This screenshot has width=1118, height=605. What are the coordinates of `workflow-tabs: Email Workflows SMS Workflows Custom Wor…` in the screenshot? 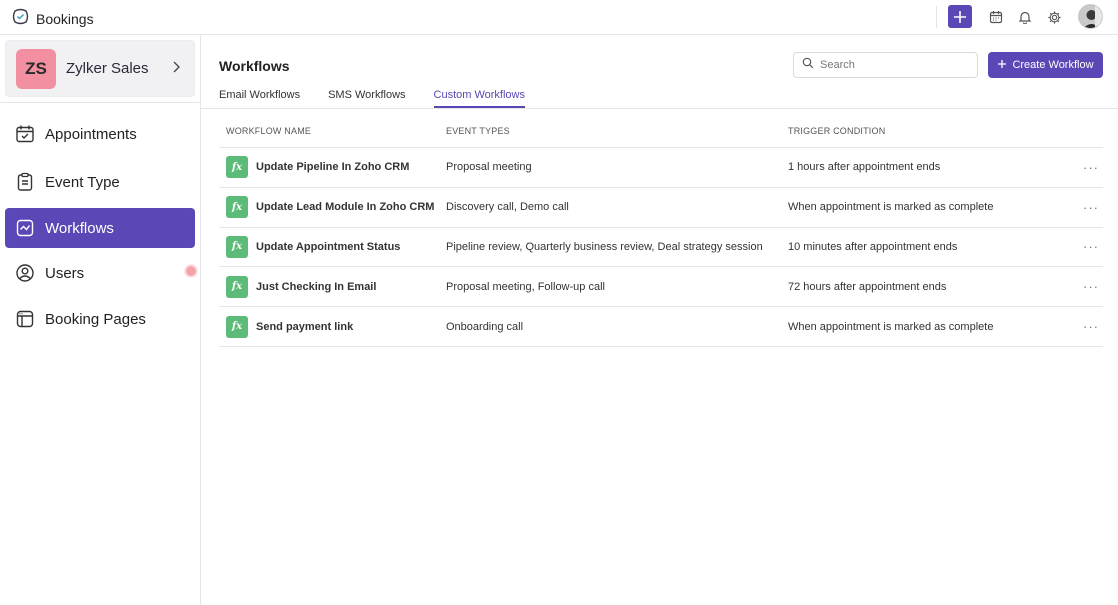 It's located at (386, 98).